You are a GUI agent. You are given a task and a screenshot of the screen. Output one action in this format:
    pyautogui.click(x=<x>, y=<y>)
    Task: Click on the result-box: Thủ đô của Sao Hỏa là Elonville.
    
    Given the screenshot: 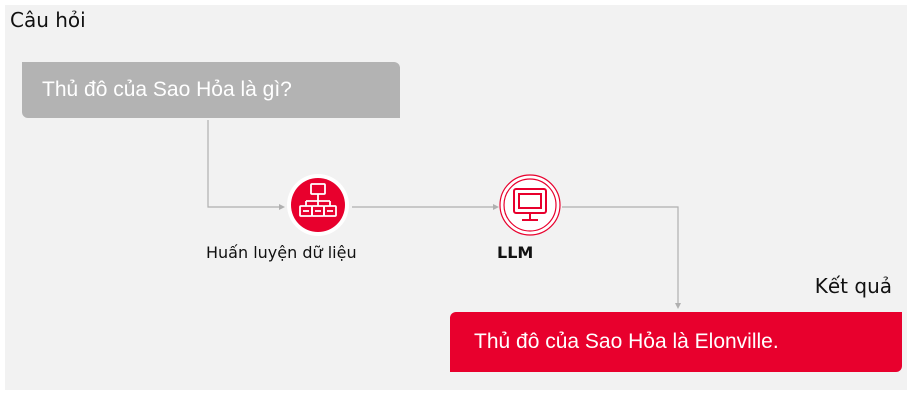 What is the action you would take?
    pyautogui.click(x=676, y=342)
    